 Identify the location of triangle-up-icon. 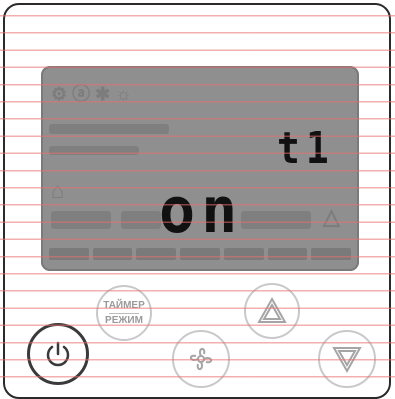
(272, 309).